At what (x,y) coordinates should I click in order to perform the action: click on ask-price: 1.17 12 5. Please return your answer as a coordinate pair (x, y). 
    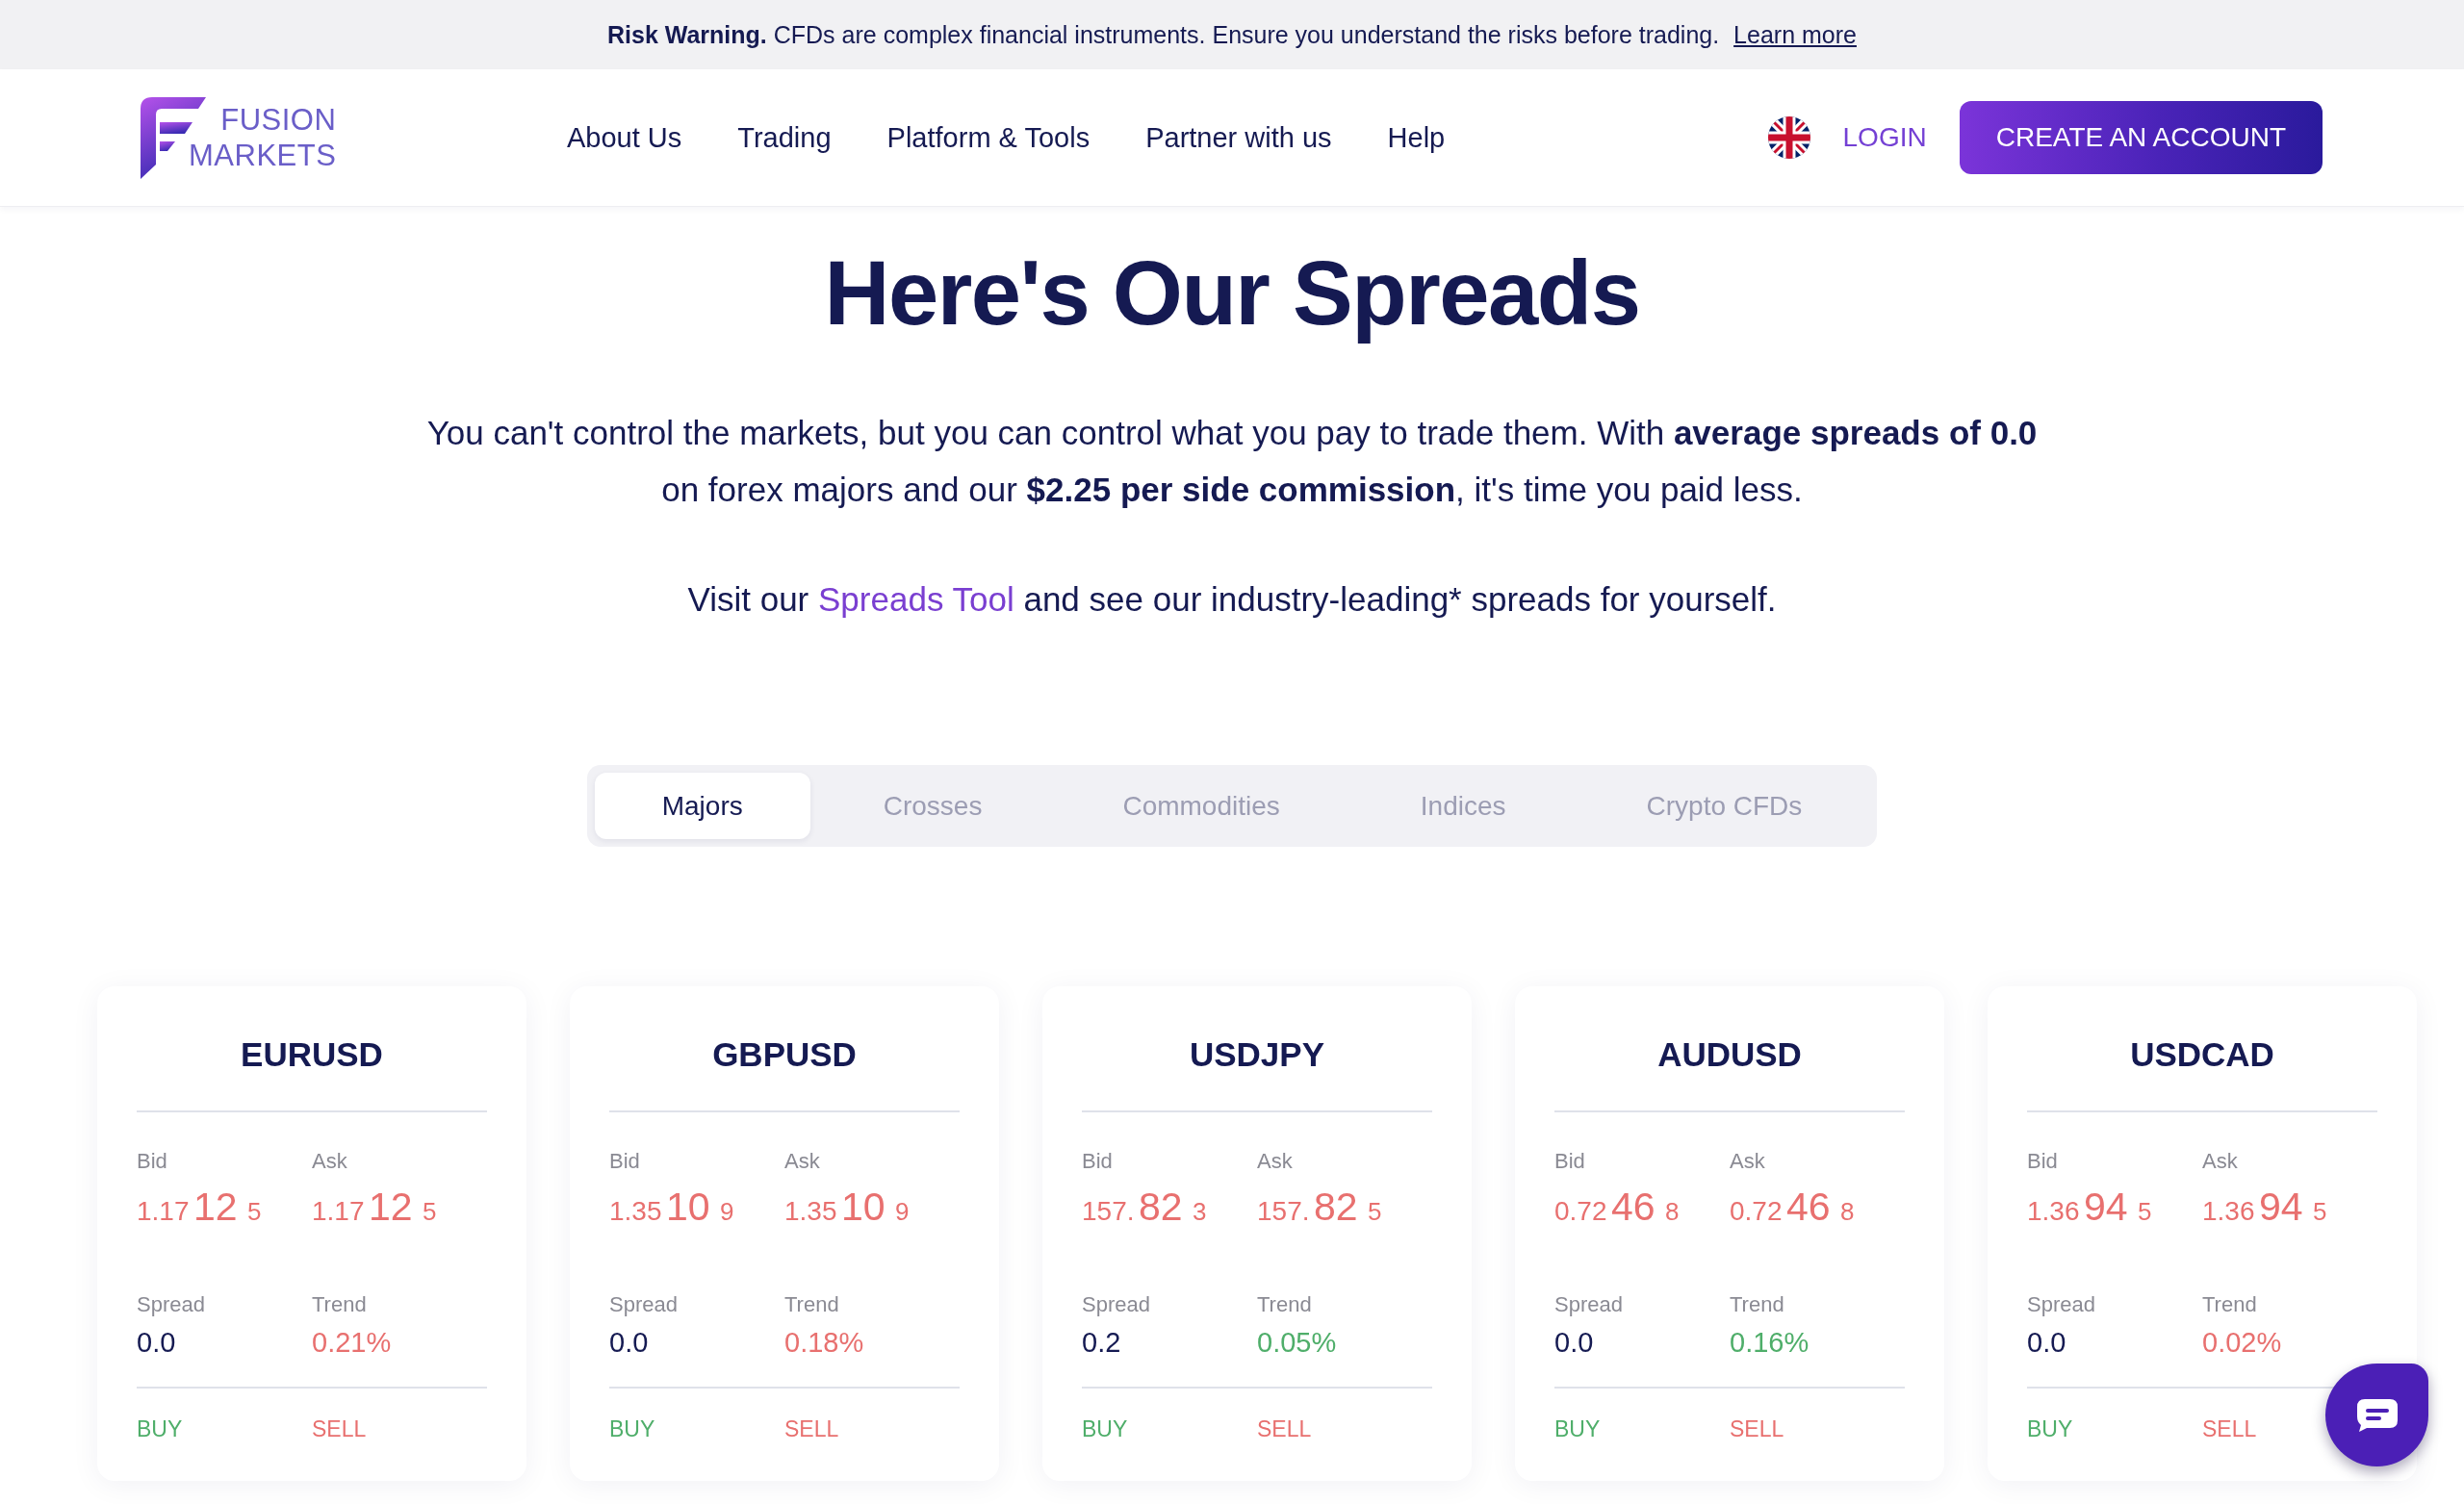
    Looking at the image, I should click on (374, 1207).